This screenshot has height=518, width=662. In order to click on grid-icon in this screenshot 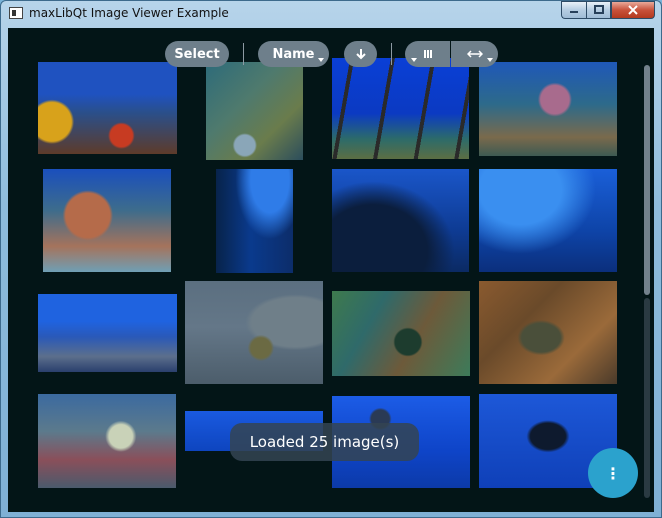, I will do `click(427, 54)`.